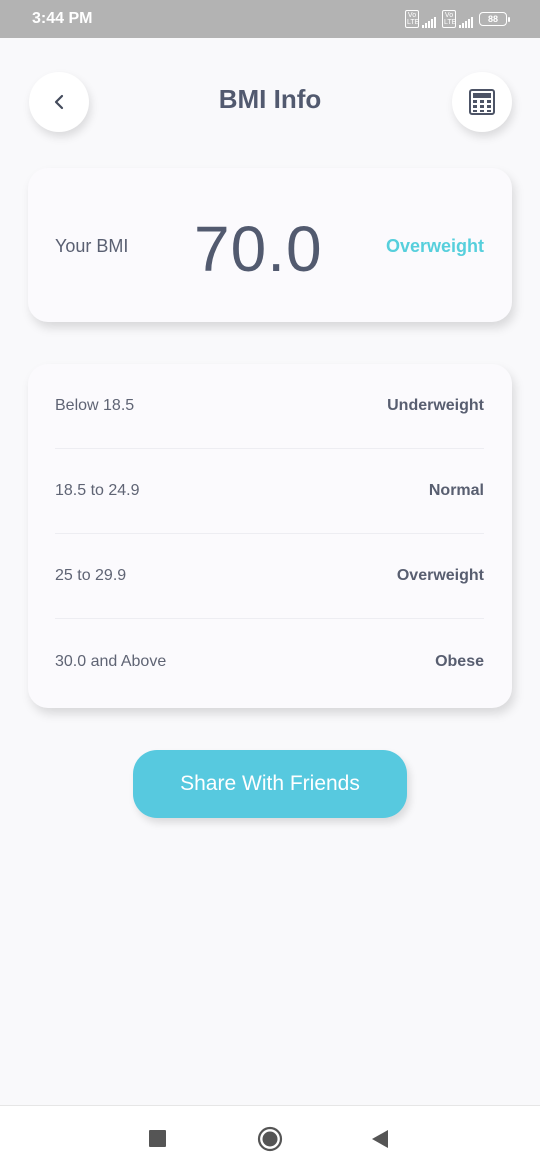 The width and height of the screenshot is (540, 1170). Describe the element at coordinates (380, 1139) in the screenshot. I see `triangle-back-icon` at that location.